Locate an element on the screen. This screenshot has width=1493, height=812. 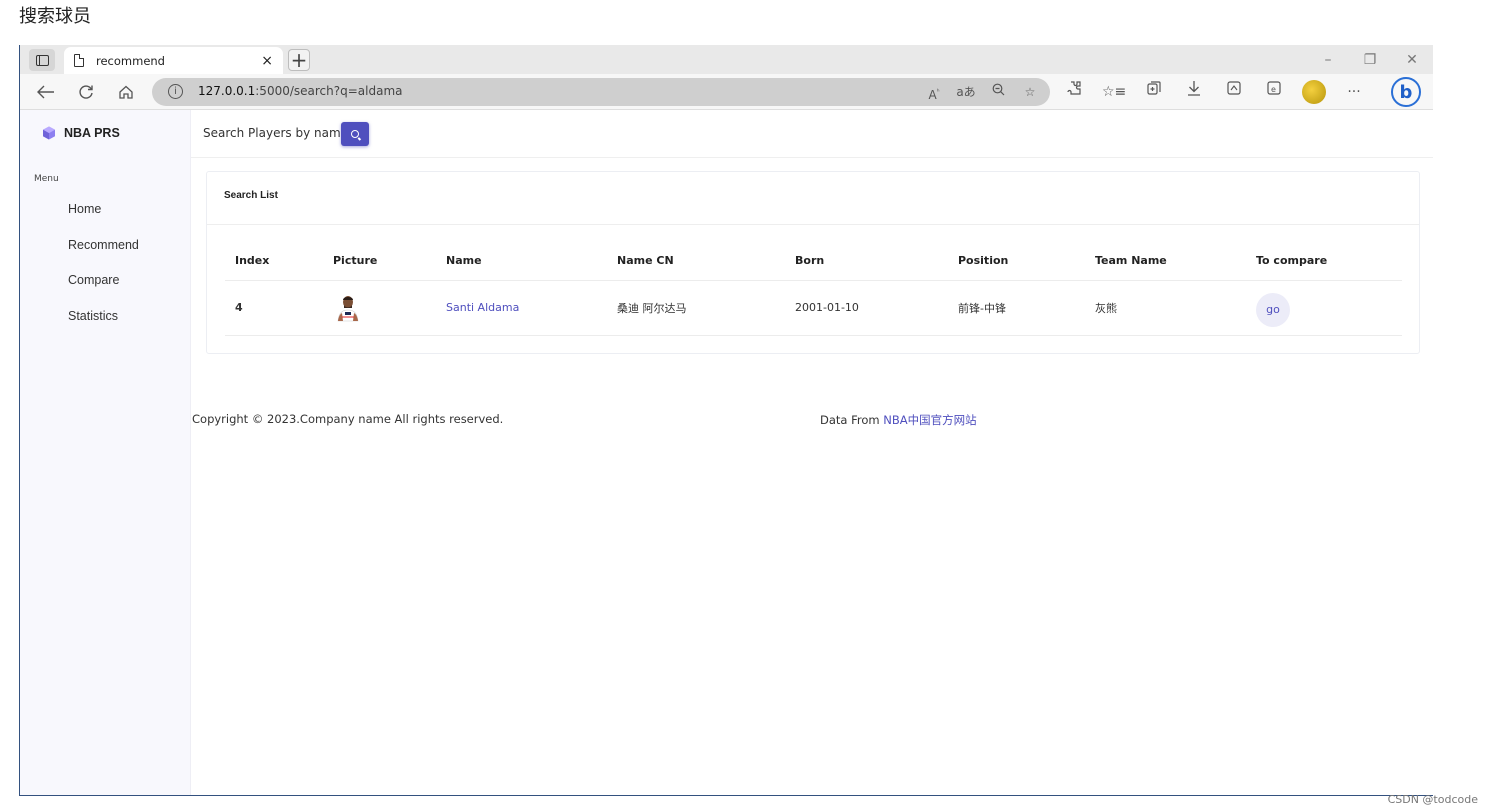
sidebar-item-compare: Compare is located at coordinates (103, 291).